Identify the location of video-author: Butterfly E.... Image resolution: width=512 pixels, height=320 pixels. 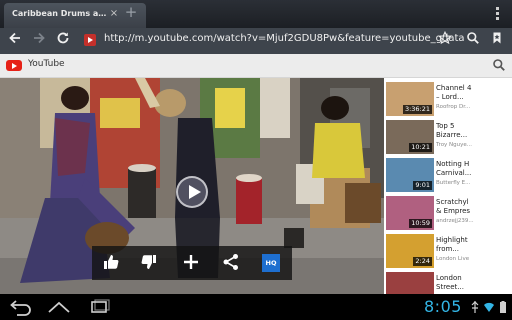
(453, 183).